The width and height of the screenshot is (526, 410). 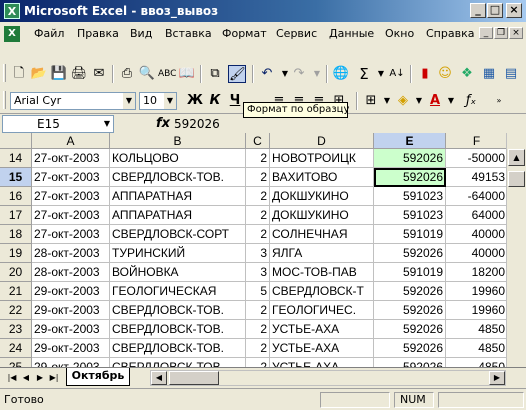 I want to click on italic-button: К, so click(x=215, y=101).